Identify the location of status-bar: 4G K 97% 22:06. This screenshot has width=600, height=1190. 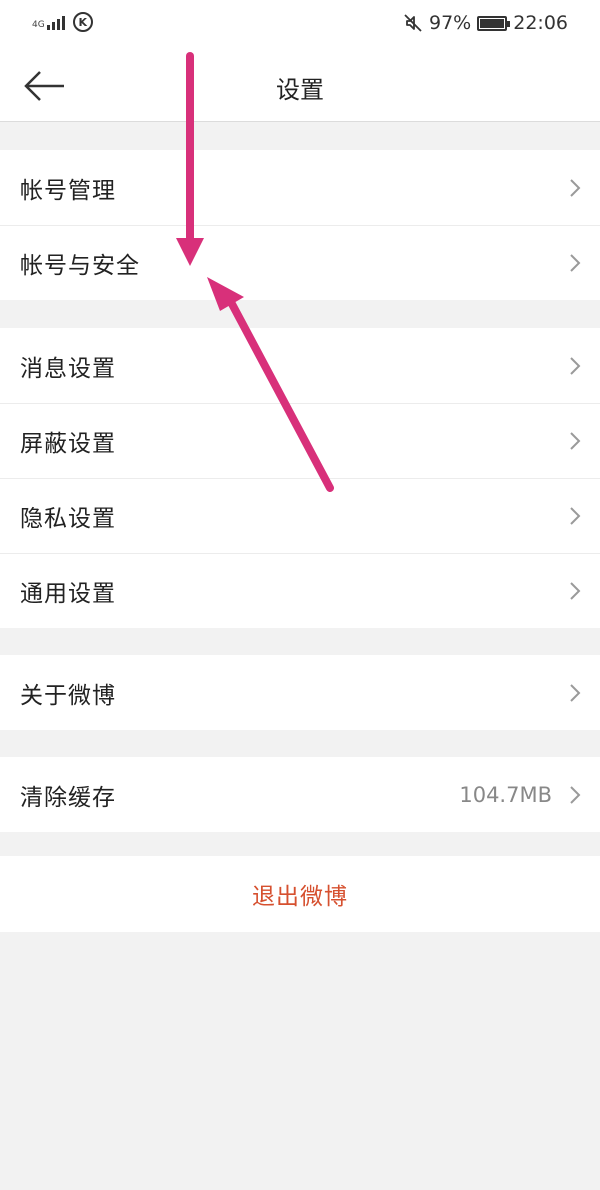
(300, 25).